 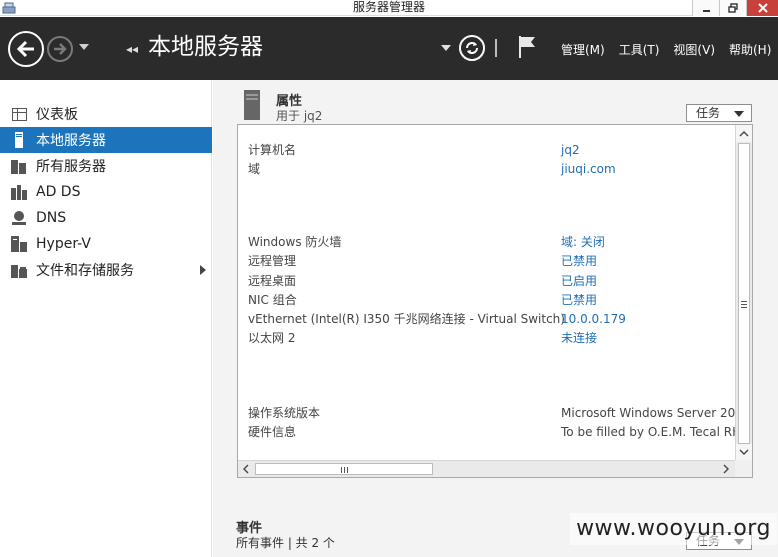 What do you see at coordinates (487, 468) in the screenshot?
I see `horizontal-scrollbar` at bounding box center [487, 468].